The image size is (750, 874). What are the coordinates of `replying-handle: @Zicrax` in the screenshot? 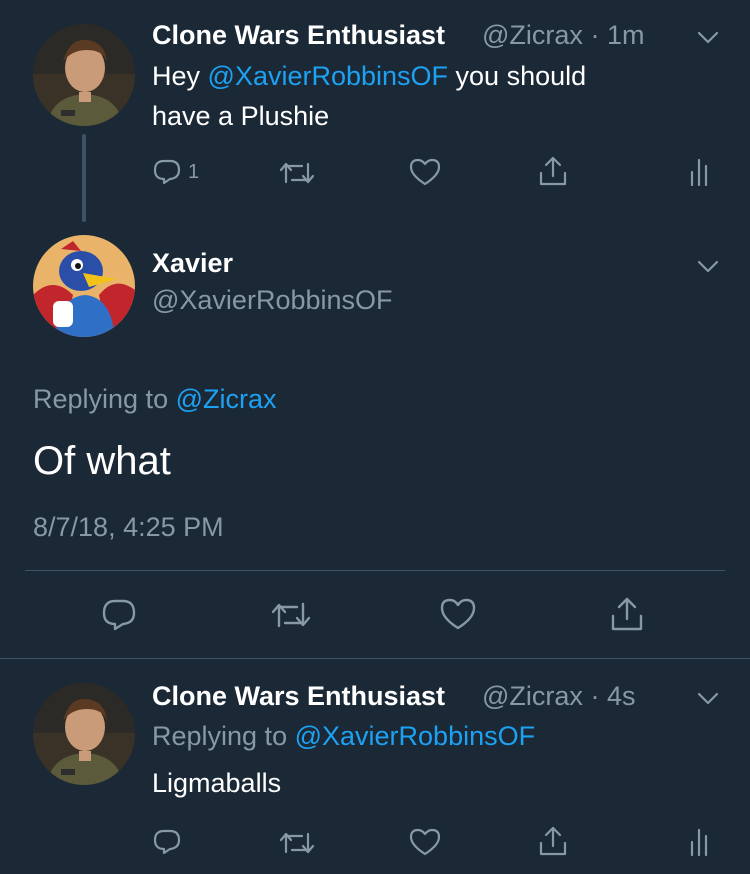 It's located at (226, 399).